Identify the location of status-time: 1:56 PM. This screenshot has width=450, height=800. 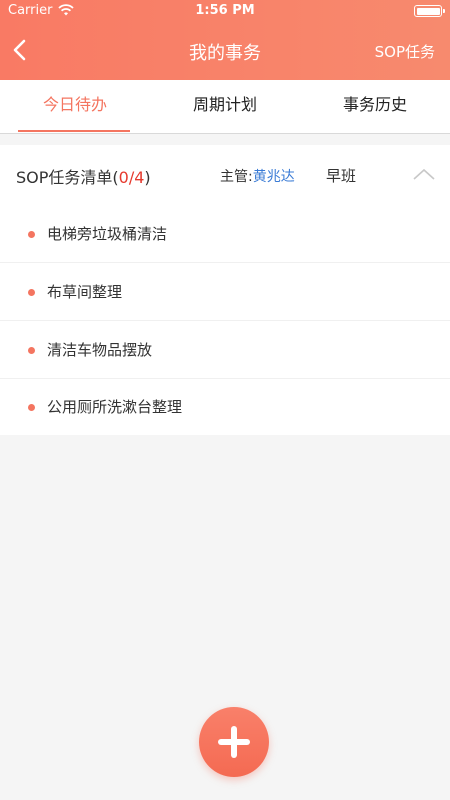
(225, 10).